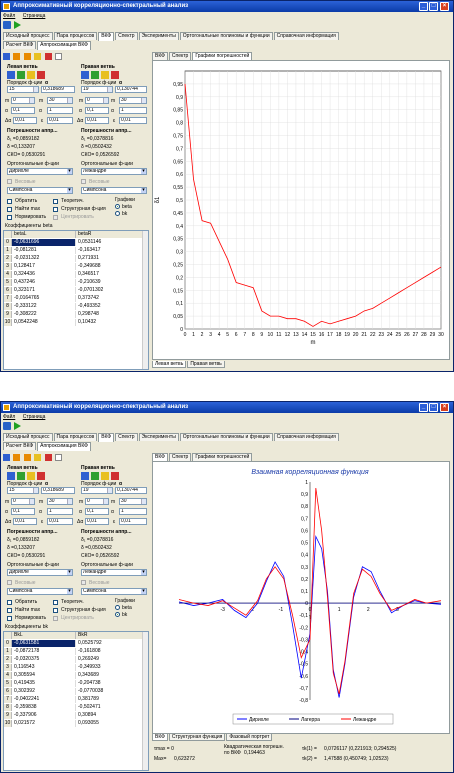 This screenshot has width=454, height=773. I want to click on cell-left: -0,308222, so click(44, 314).